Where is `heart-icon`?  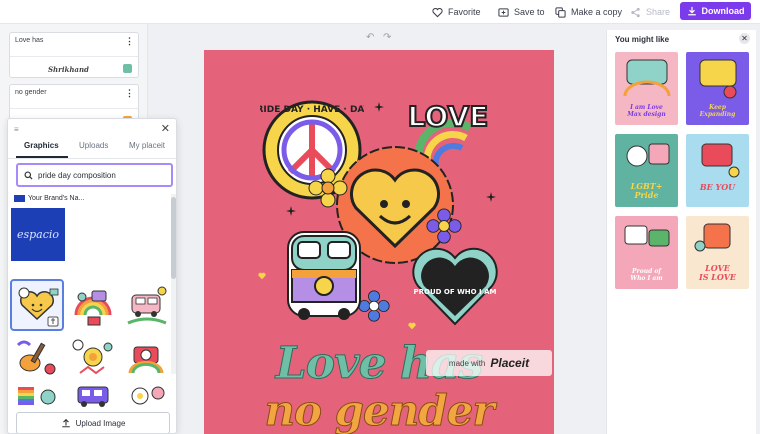 heart-icon is located at coordinates (437, 12).